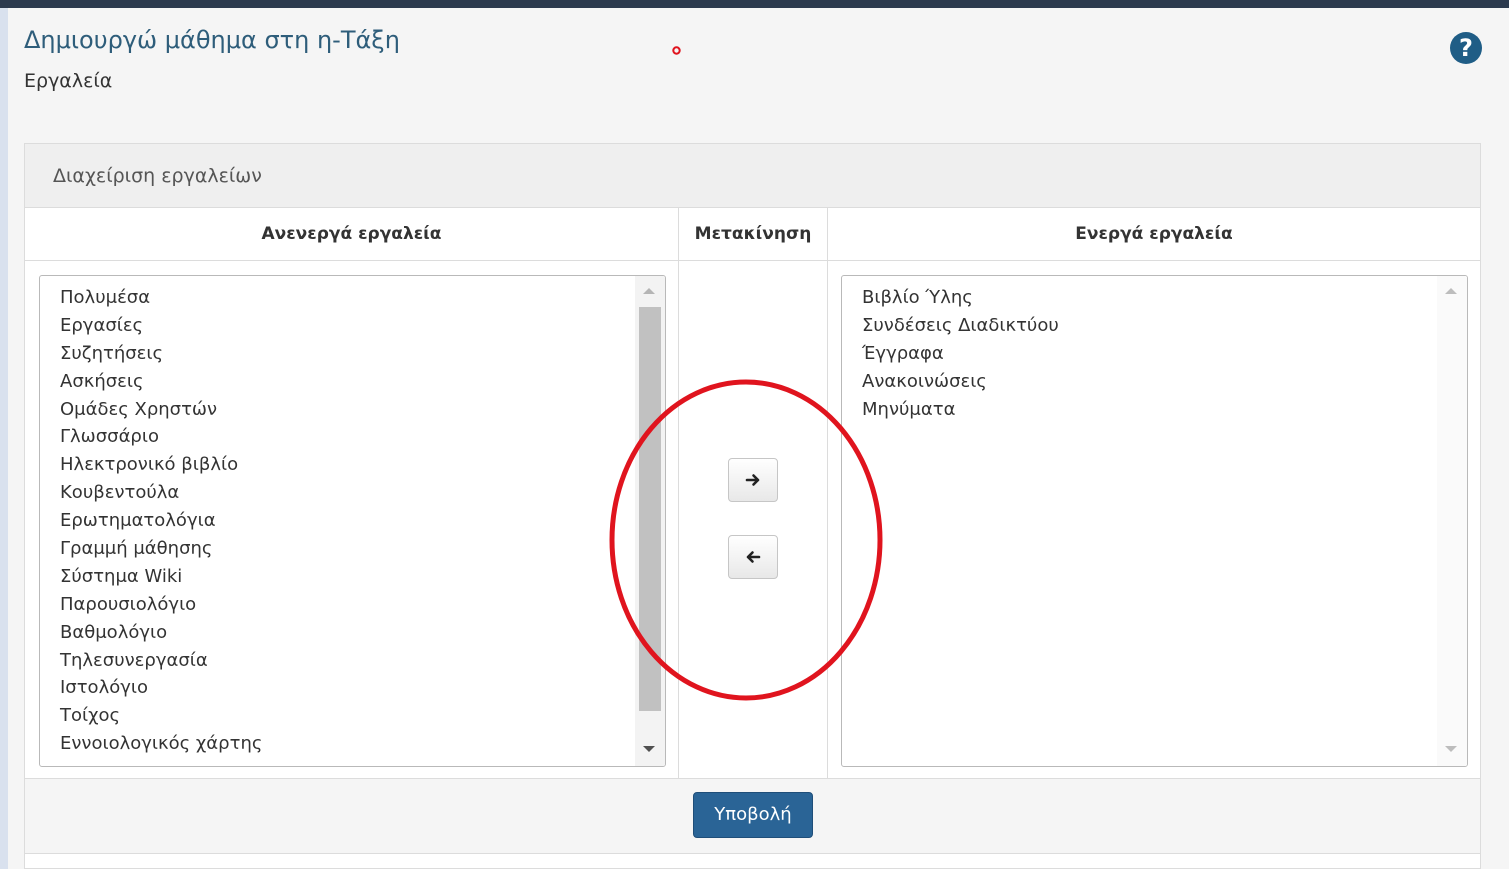 The height and width of the screenshot is (869, 1509). Describe the element at coordinates (1147, 326) in the screenshot. I see `list-item: Συνδέσεις Διαδικτύου` at that location.